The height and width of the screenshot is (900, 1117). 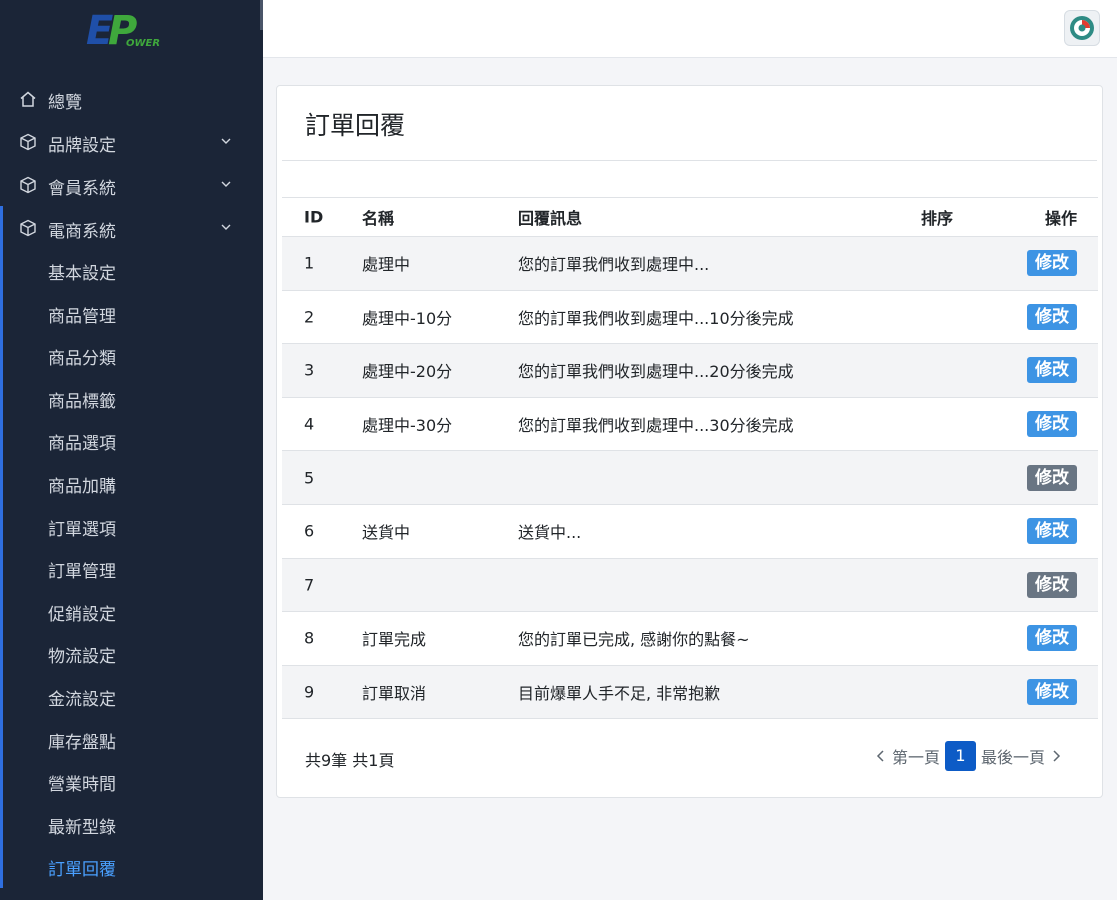 What do you see at coordinates (350, 760) in the screenshot?
I see `record-count: 共9筆 共1頁` at bounding box center [350, 760].